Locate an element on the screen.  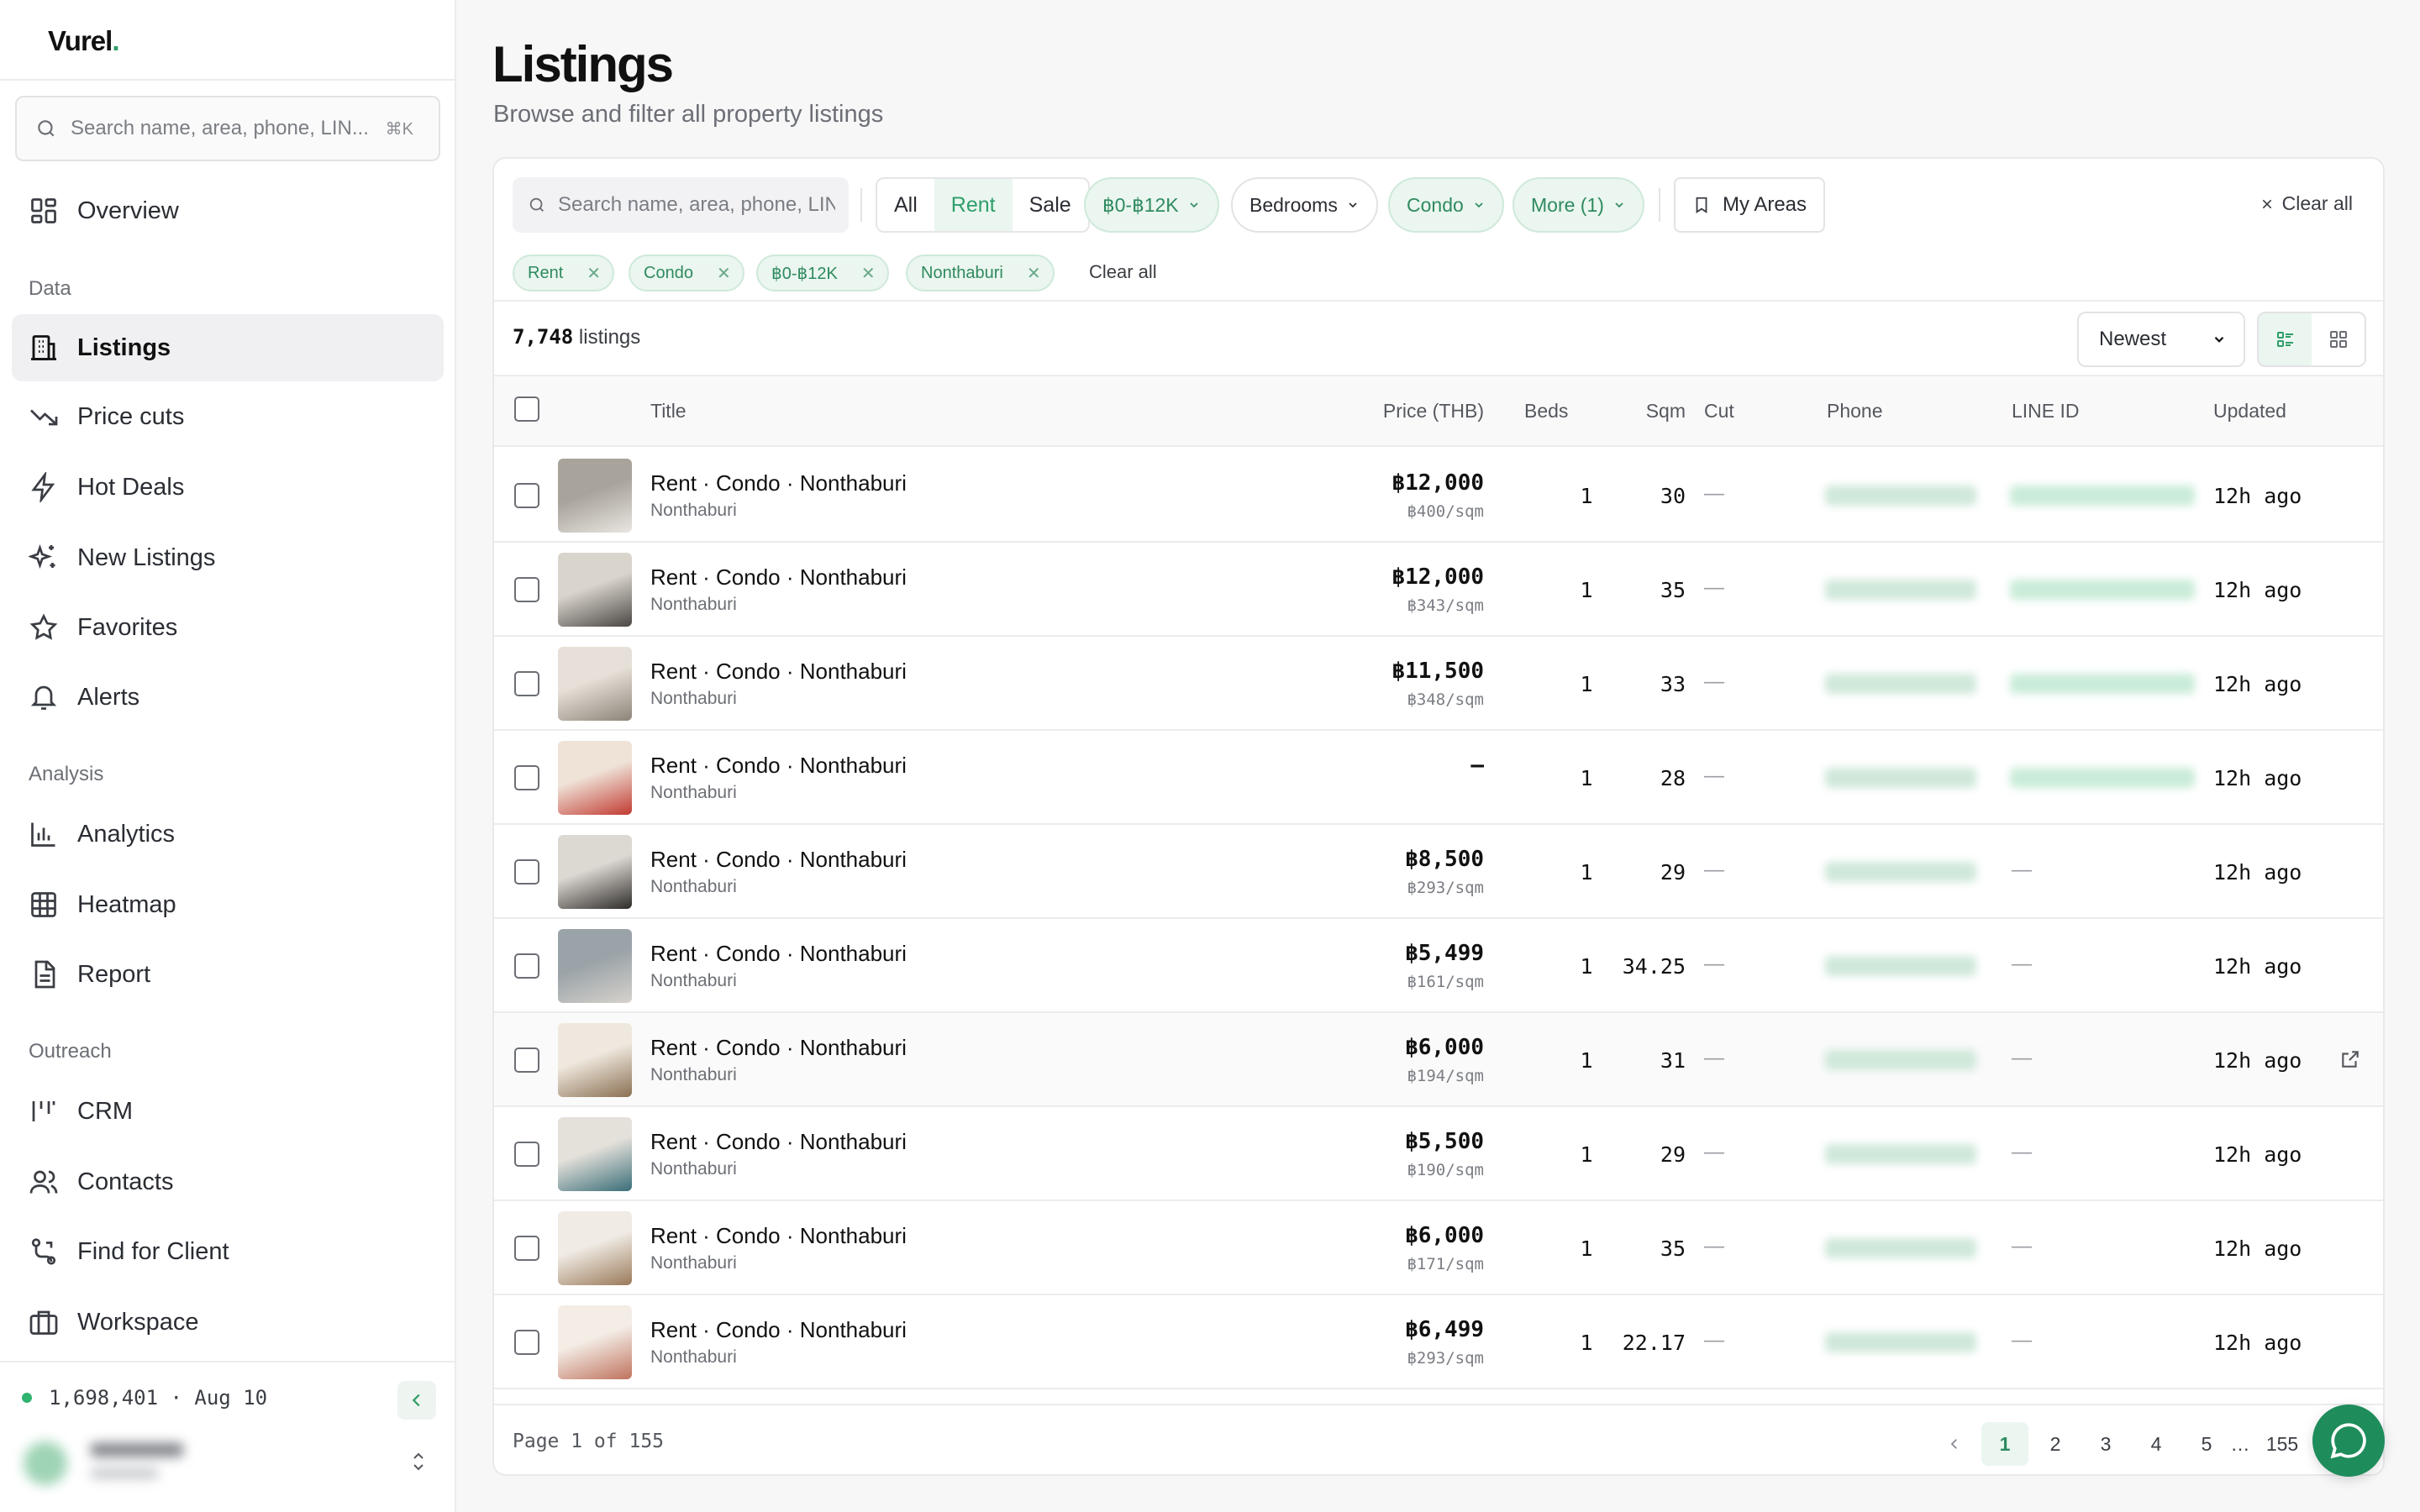
list-view-button is located at coordinates (2285, 339).